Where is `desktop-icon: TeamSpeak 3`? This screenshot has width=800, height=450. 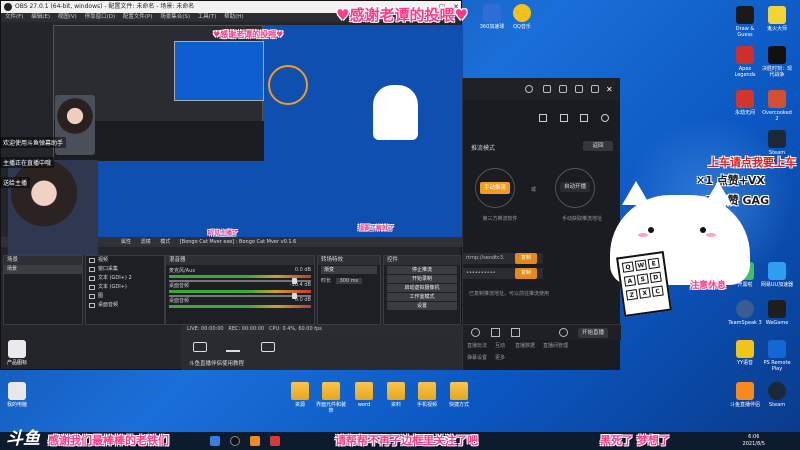 desktop-icon: TeamSpeak 3 is located at coordinates (745, 313).